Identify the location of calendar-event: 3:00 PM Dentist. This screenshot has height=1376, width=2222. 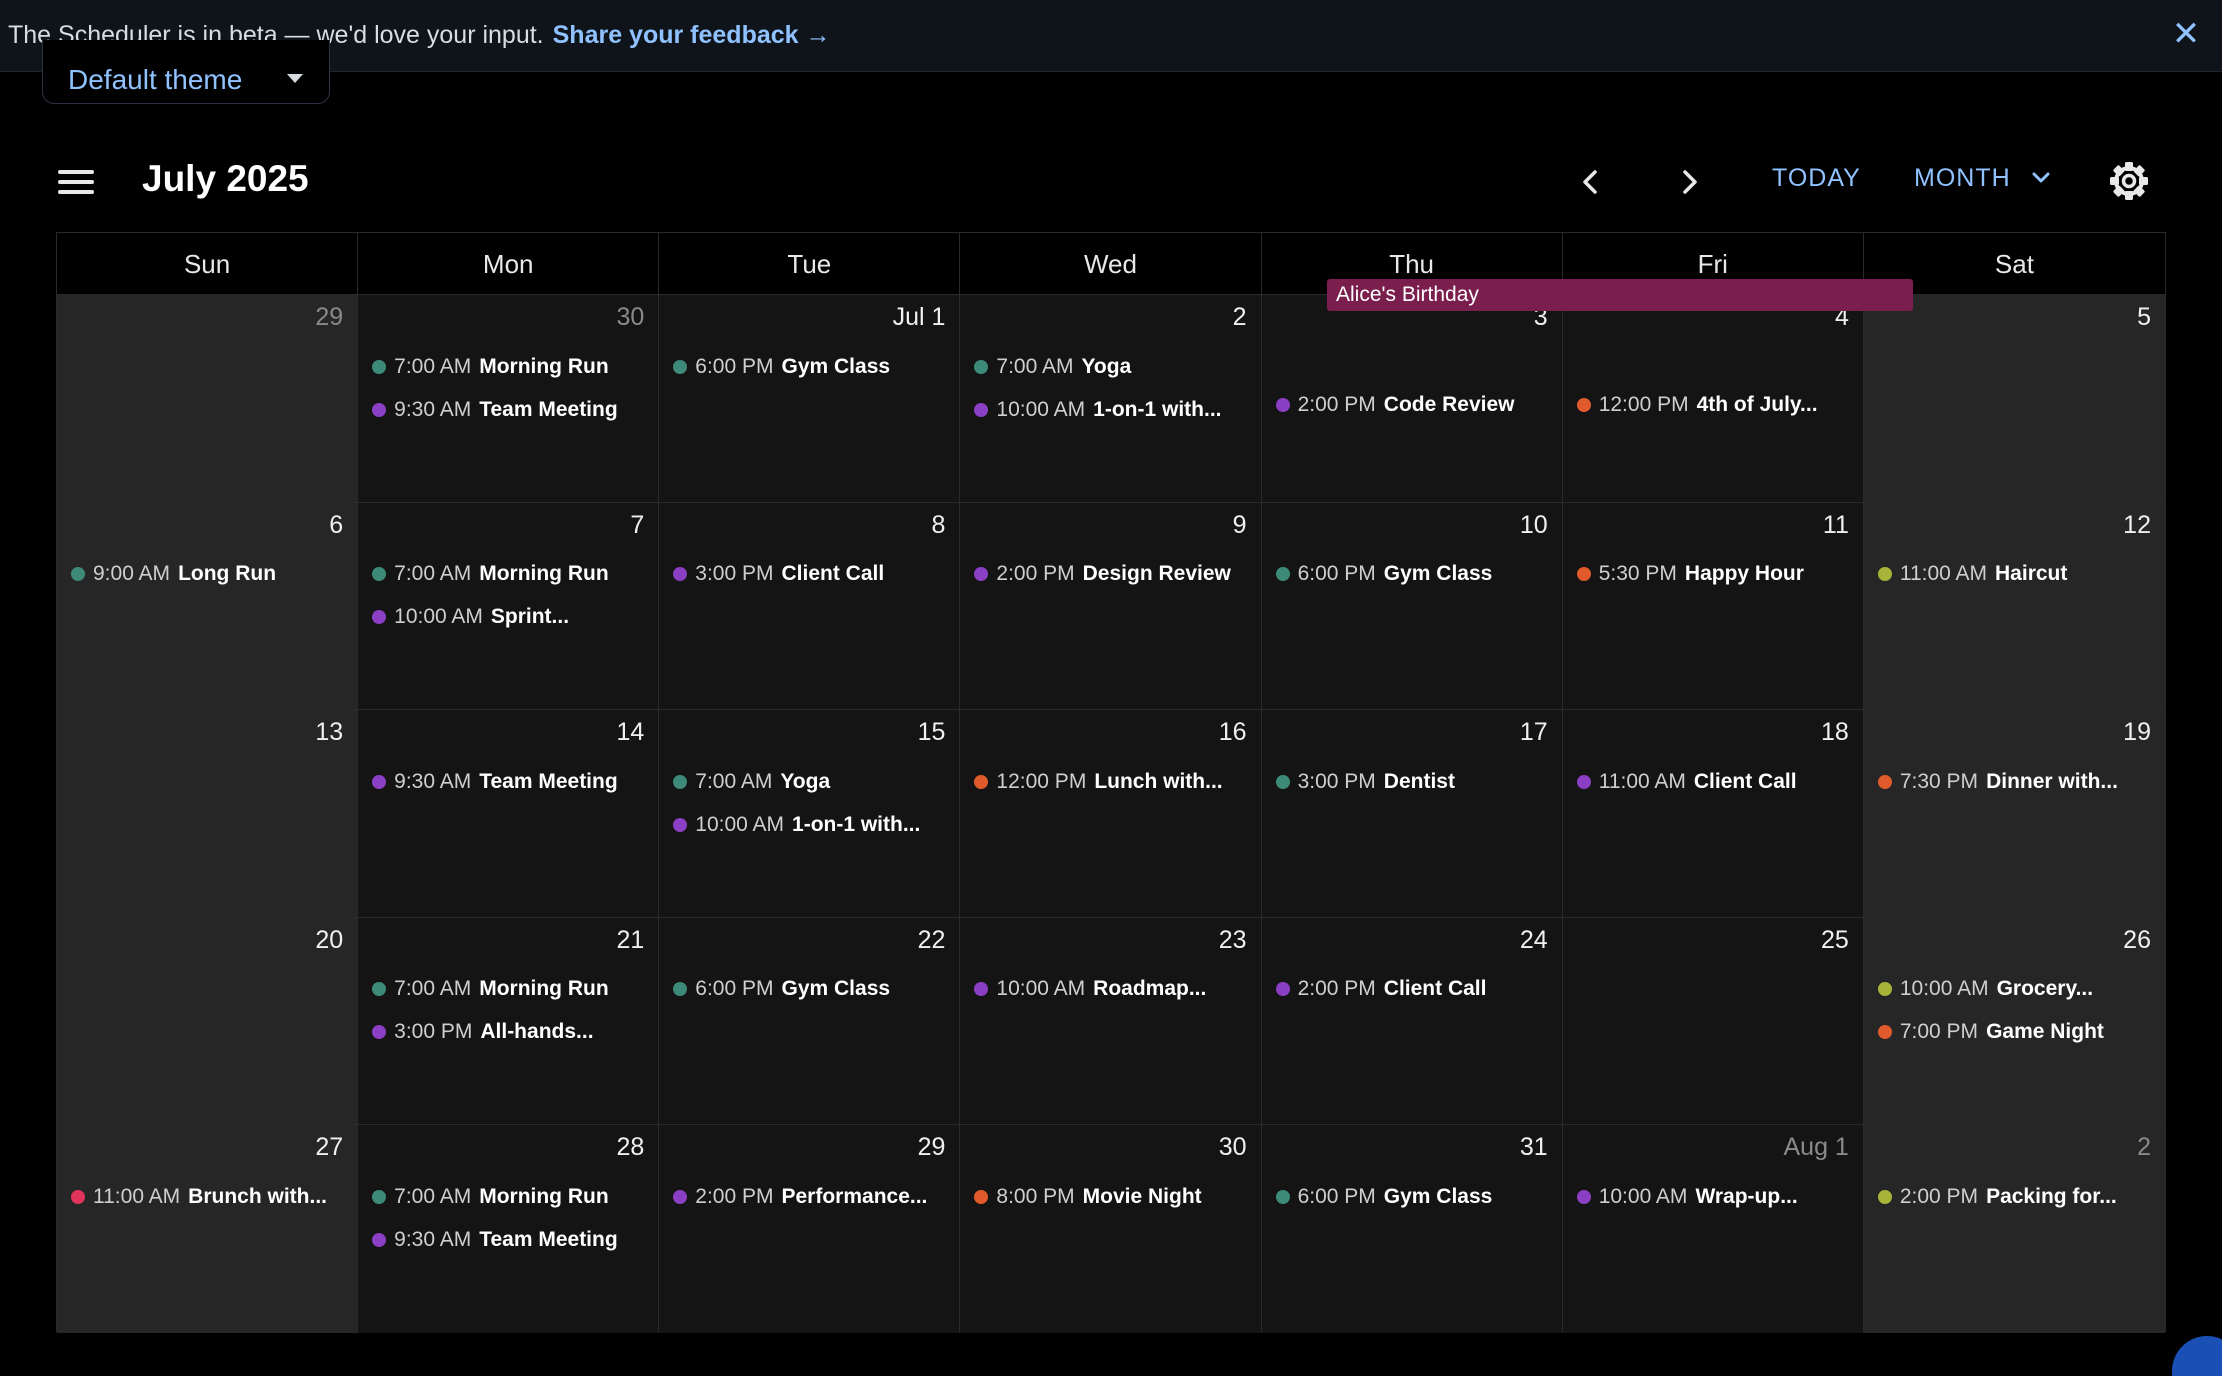
(1414, 781).